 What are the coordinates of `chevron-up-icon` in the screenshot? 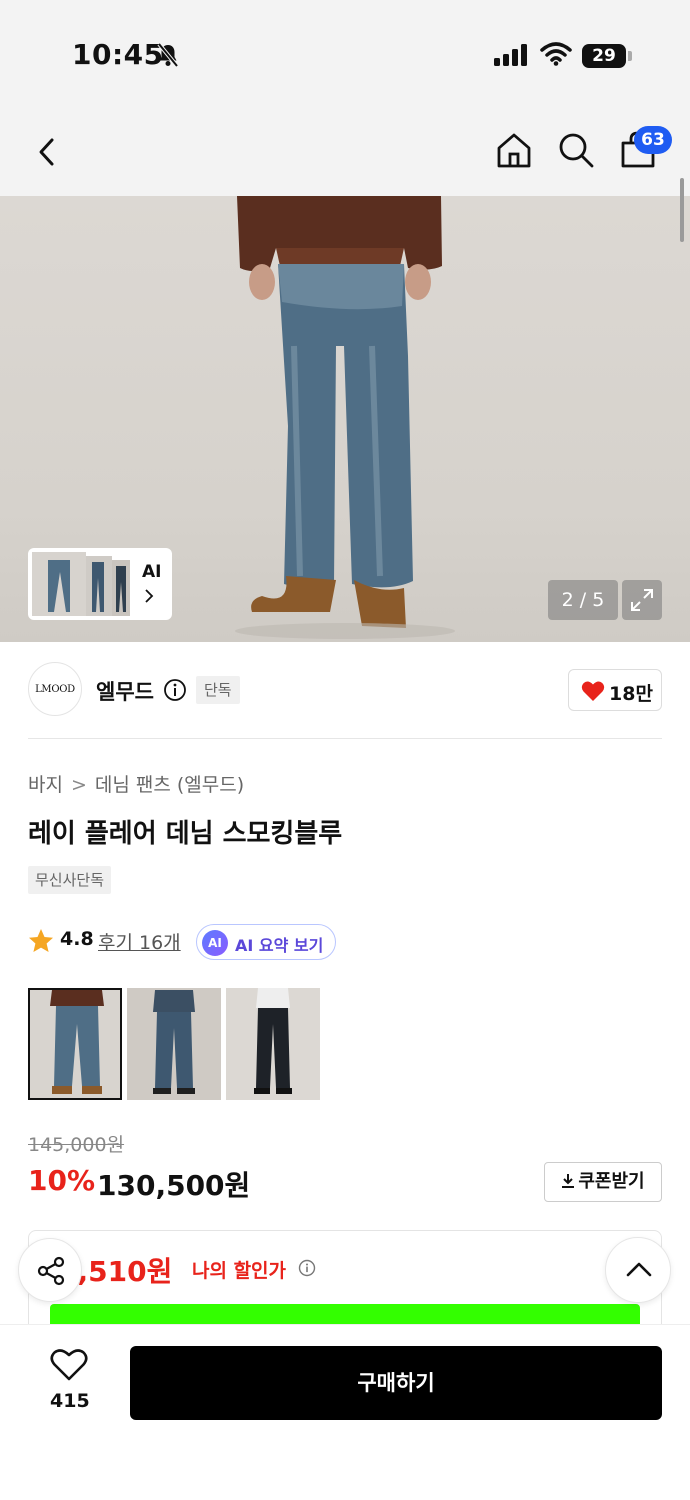 It's located at (639, 1269).